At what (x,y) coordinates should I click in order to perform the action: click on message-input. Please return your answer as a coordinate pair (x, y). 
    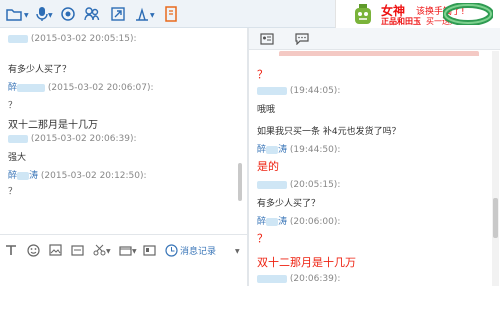
    Looking at the image, I should click on (123, 289).